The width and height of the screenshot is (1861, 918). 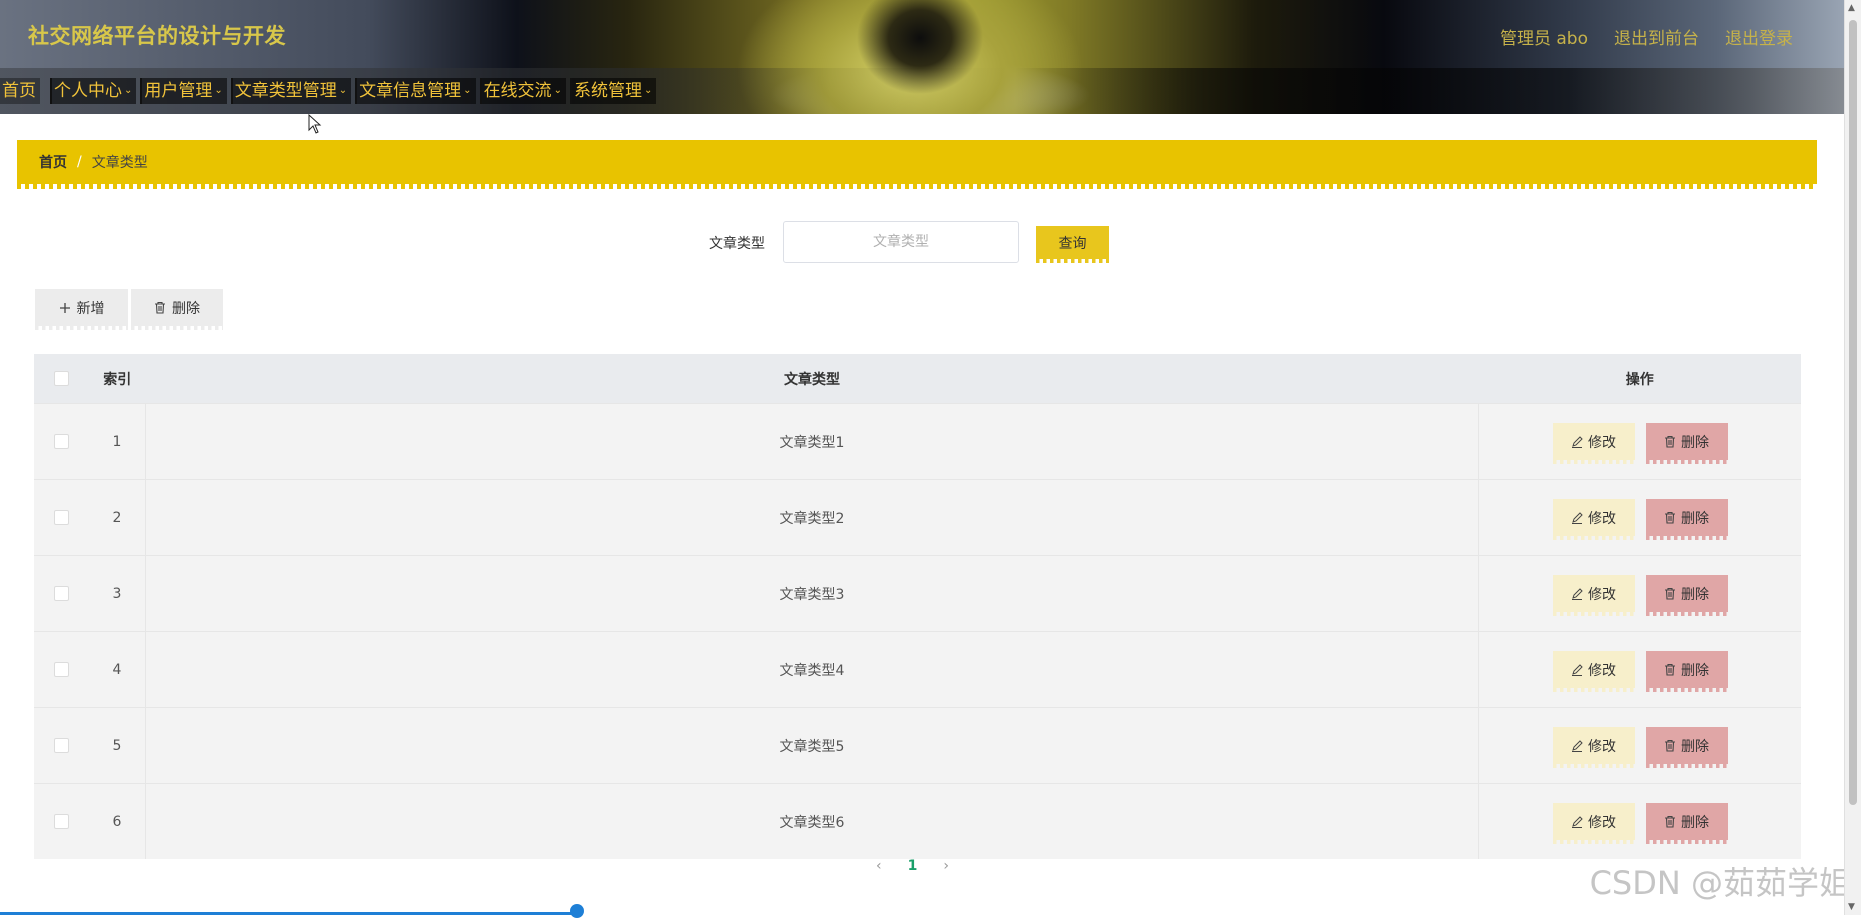 I want to click on header-ops: 操作, so click(x=1639, y=379).